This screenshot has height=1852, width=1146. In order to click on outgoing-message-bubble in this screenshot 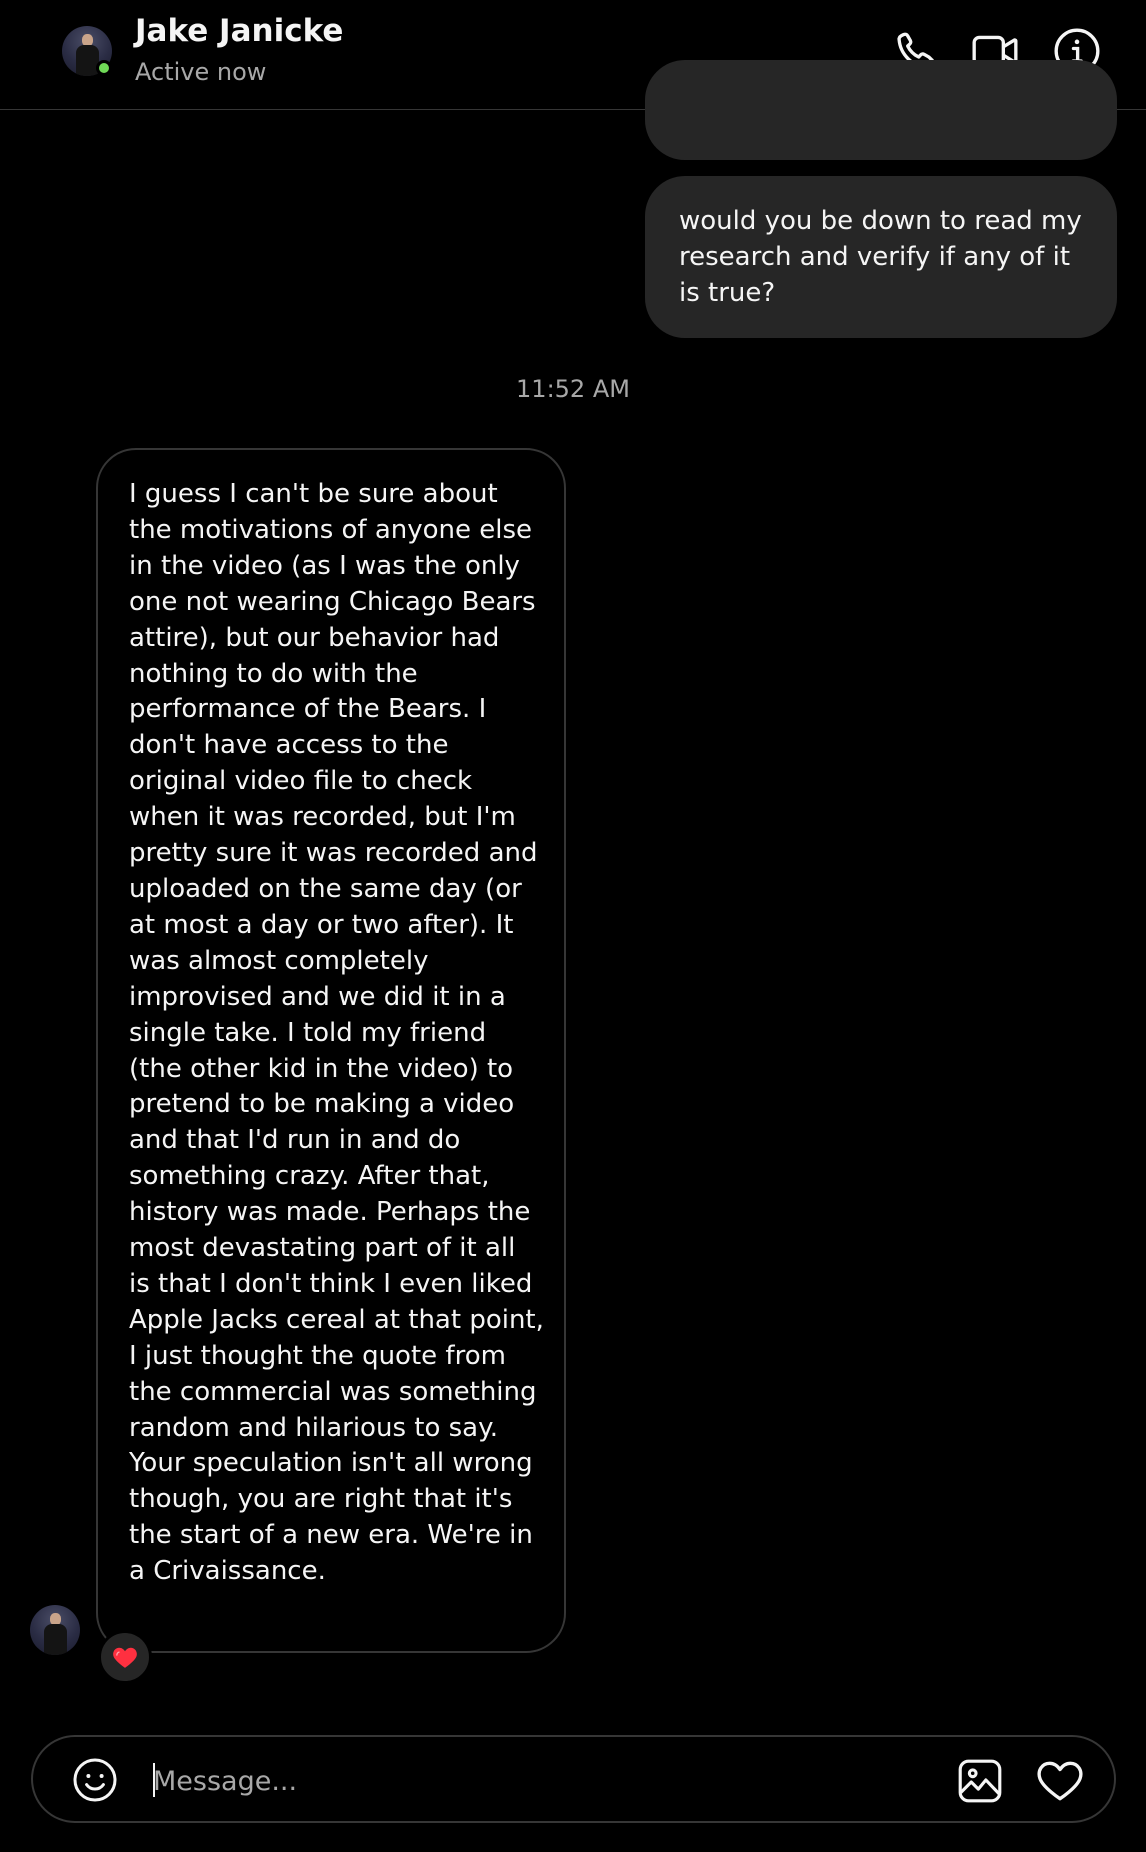, I will do `click(881, 110)`.